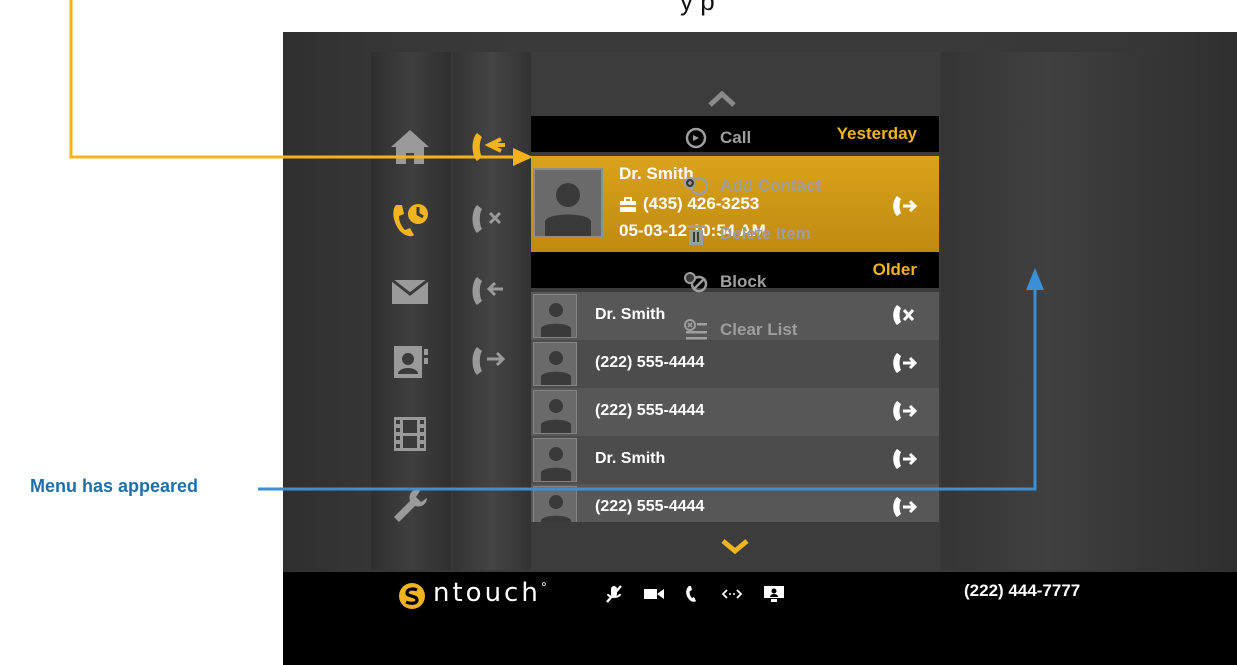 The image size is (1237, 665). Describe the element at coordinates (1035, 279) in the screenshot. I see `blue-arrow-head` at that location.